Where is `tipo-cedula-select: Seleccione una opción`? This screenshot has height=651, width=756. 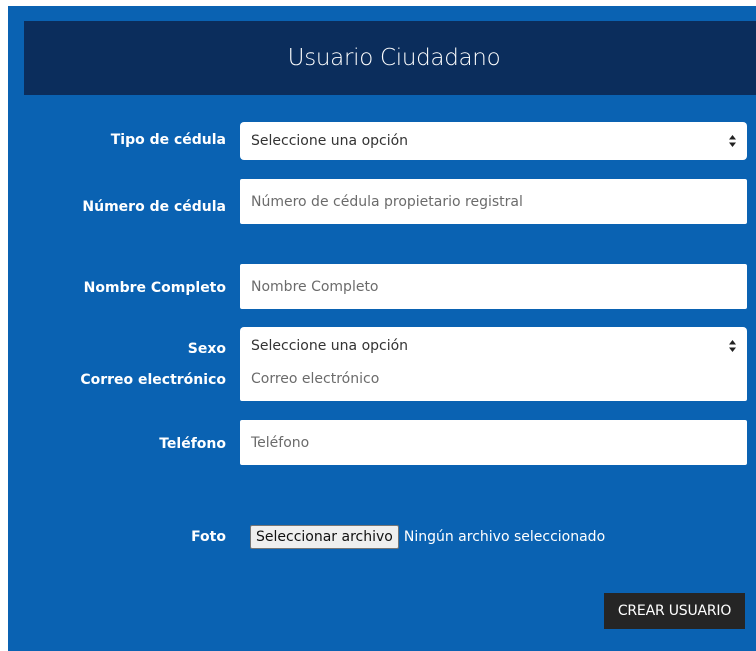
tipo-cedula-select: Seleccione una opción is located at coordinates (493, 141).